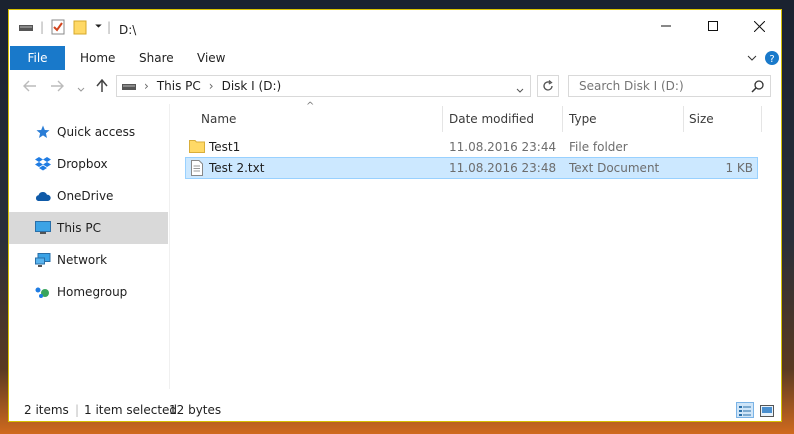 The height and width of the screenshot is (434, 794). Describe the element at coordinates (237, 168) in the screenshot. I see `file-name: Test 2.txt` at that location.